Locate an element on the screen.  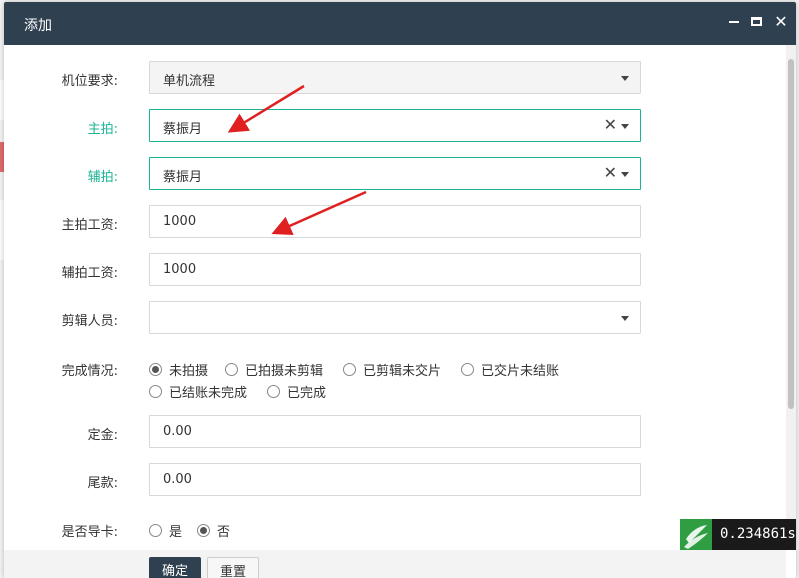
editor-row: 剪辑人员: is located at coordinates (395, 317).